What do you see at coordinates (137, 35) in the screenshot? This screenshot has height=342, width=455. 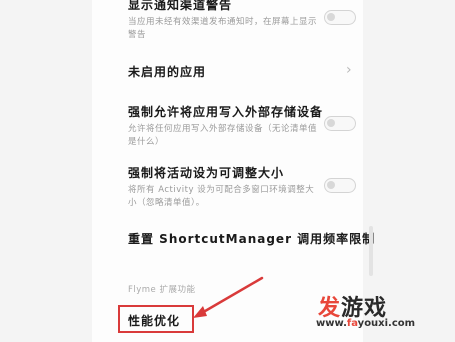 I see `setting-desc-line-2: 警告` at bounding box center [137, 35].